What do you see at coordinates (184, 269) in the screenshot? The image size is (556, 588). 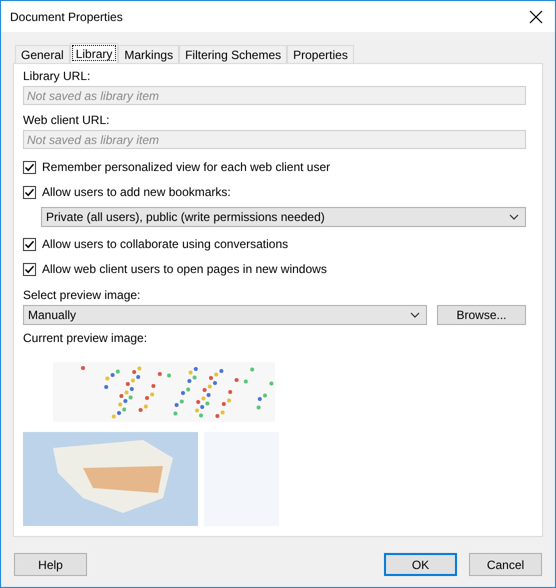 I see `checkbox-label: Allow web client users to open pages in new windows` at bounding box center [184, 269].